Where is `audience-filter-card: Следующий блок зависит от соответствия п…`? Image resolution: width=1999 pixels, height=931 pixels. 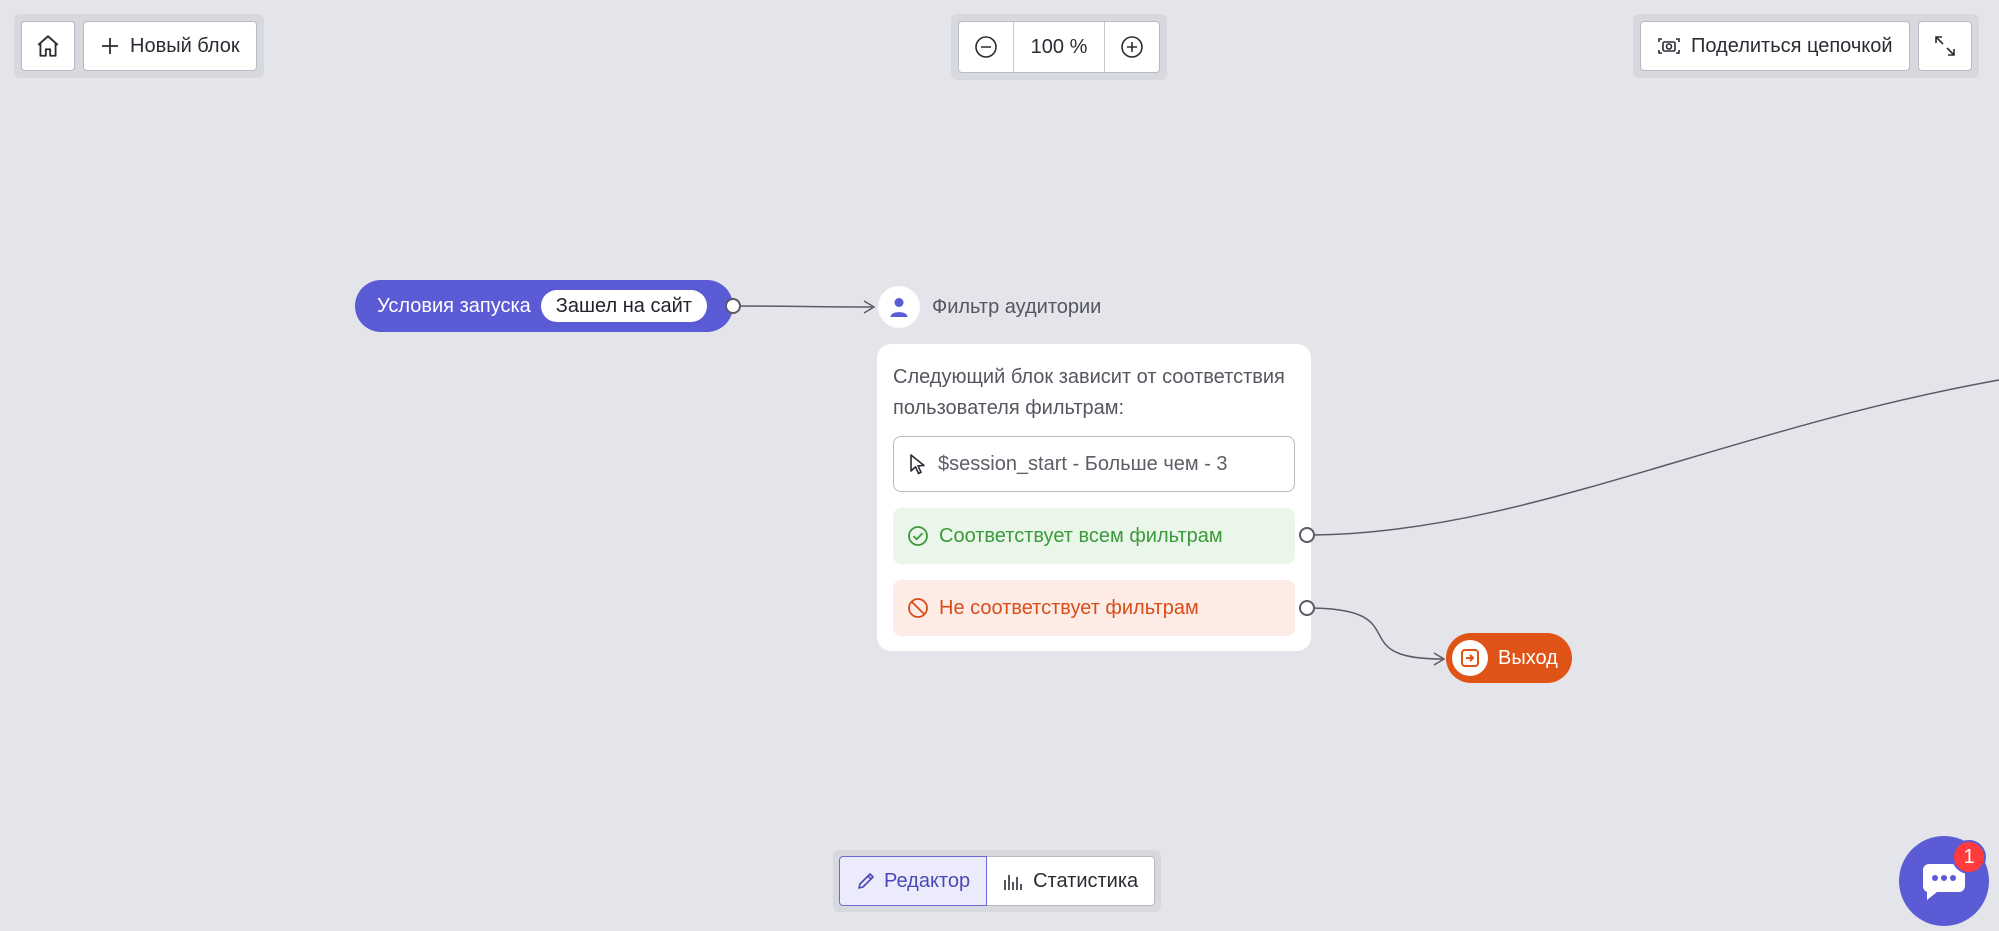 audience-filter-card: Следующий блок зависит от соответствия п… is located at coordinates (1094, 497).